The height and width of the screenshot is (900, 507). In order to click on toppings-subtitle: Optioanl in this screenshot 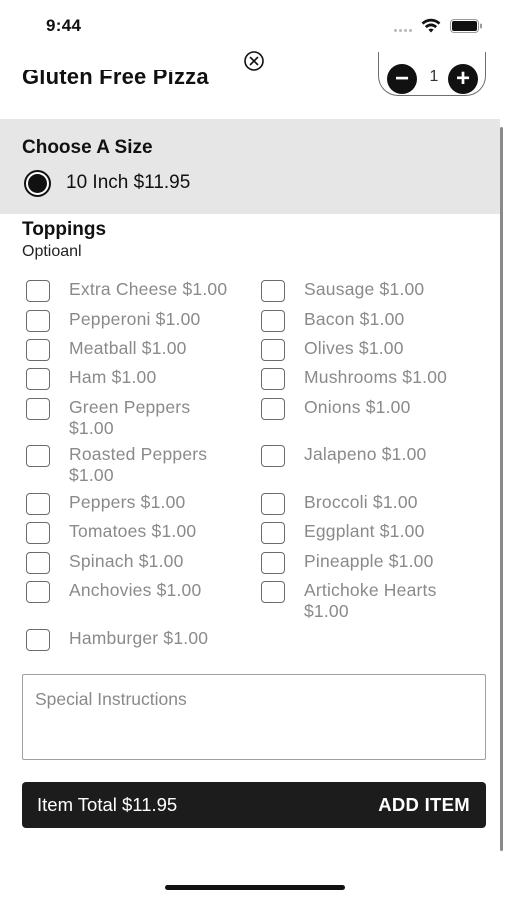, I will do `click(52, 251)`.